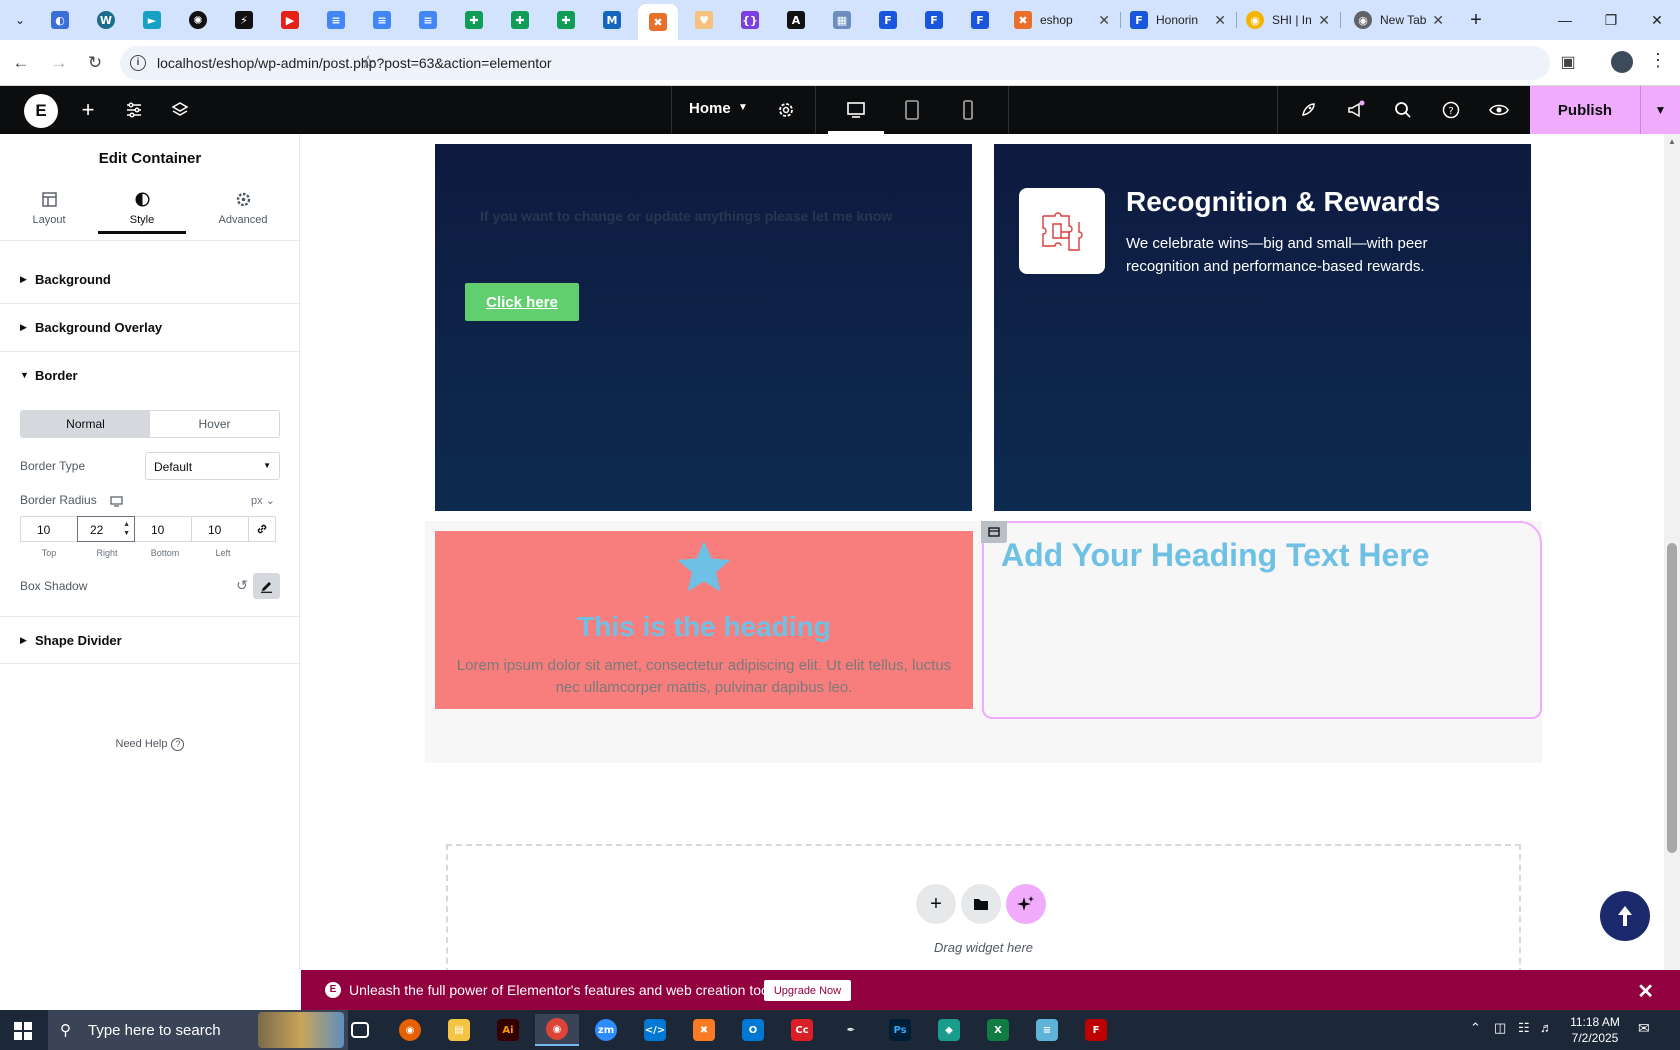 The image size is (1680, 1050). Describe the element at coordinates (612, 20) in the screenshot. I see `pinned-tab: M` at that location.